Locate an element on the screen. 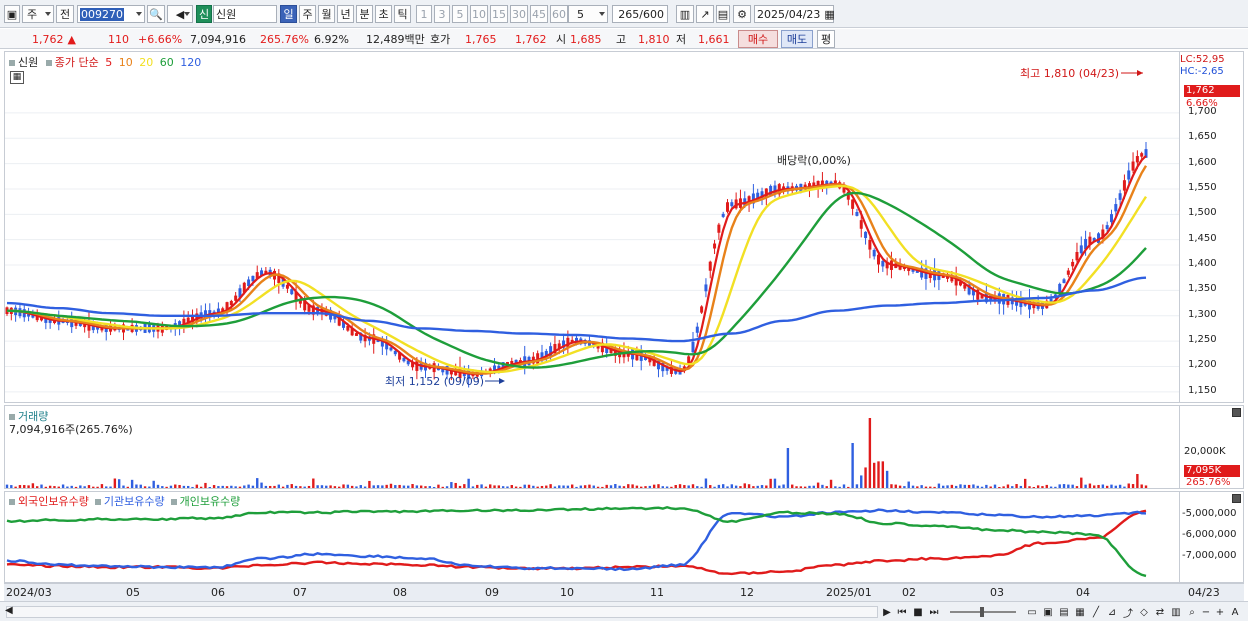  trend-icon: ⤴ is located at coordinates (1128, 612).